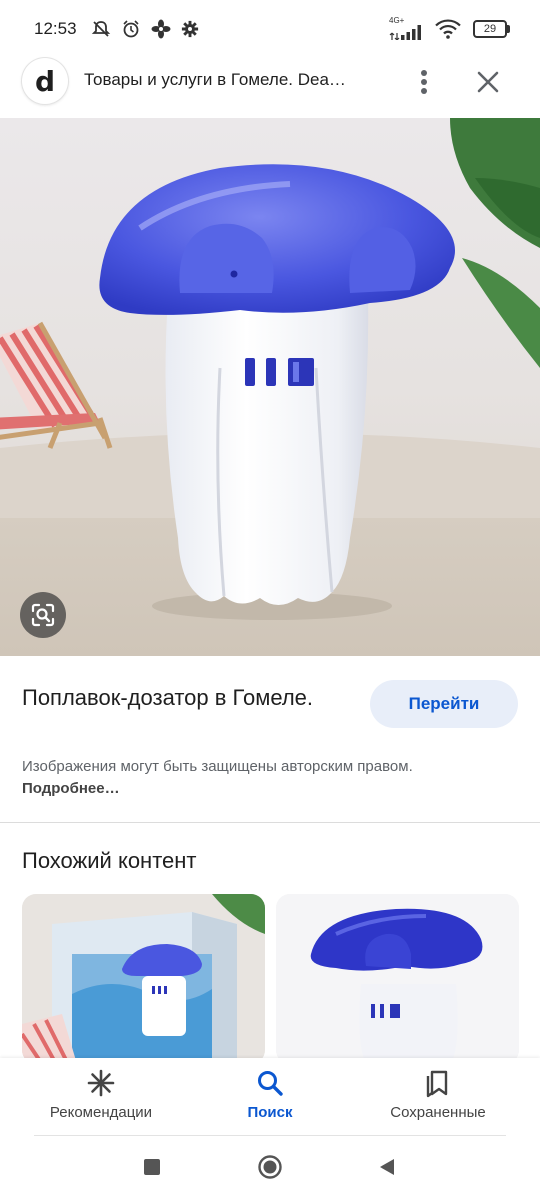 The width and height of the screenshot is (540, 1200). I want to click on more-vertical-icon, so click(424, 82).